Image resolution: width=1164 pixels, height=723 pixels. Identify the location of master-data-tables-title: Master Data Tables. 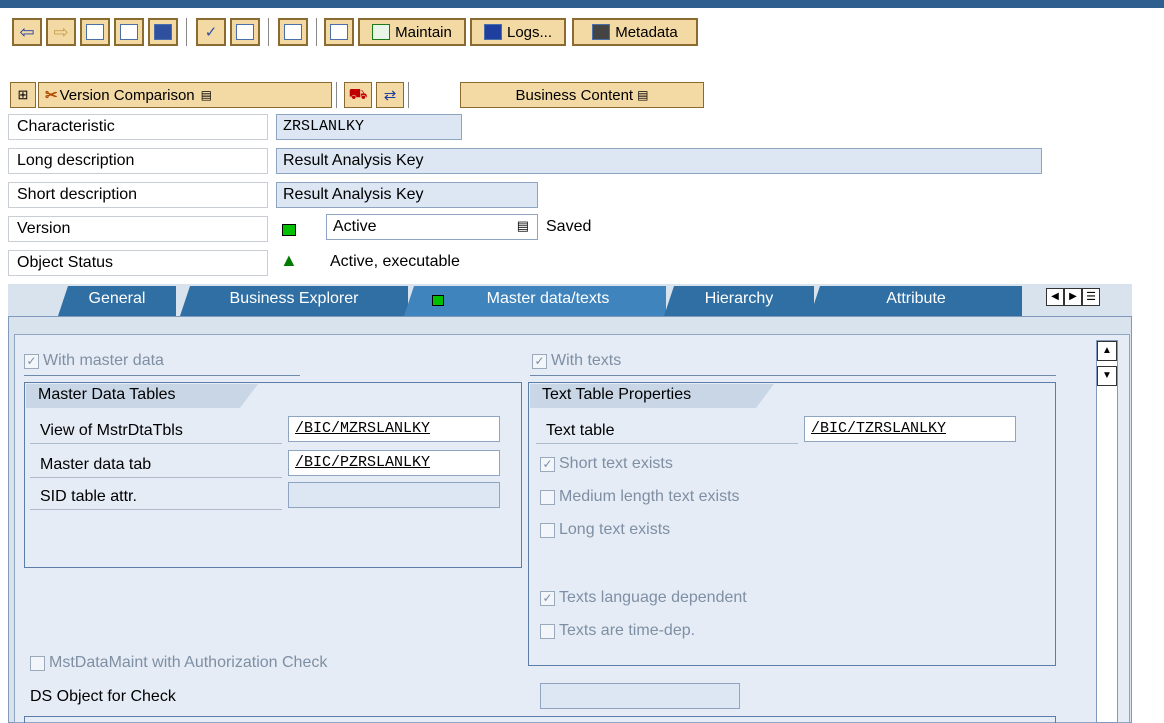
(142, 396).